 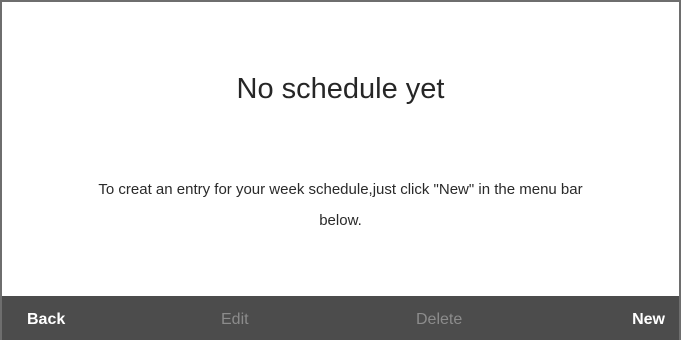 I want to click on back-button: Back, so click(x=46, y=318).